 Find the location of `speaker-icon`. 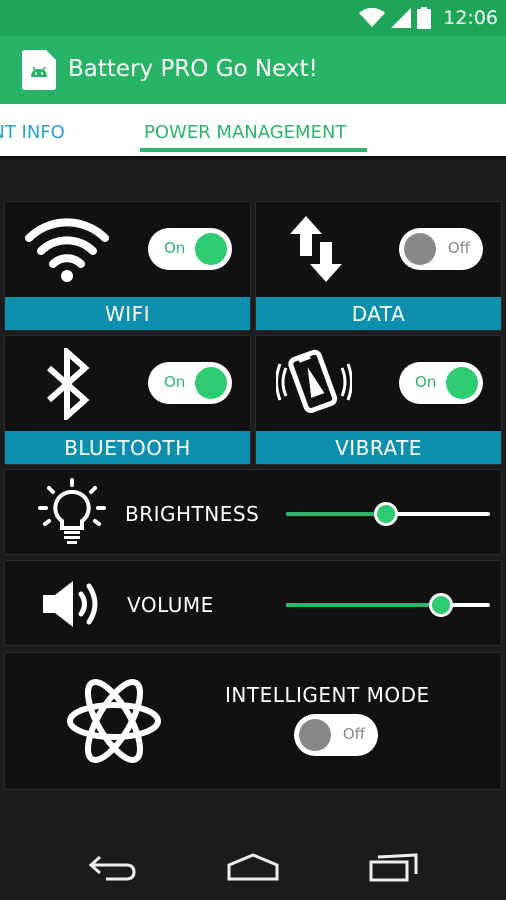

speaker-icon is located at coordinates (70, 604).